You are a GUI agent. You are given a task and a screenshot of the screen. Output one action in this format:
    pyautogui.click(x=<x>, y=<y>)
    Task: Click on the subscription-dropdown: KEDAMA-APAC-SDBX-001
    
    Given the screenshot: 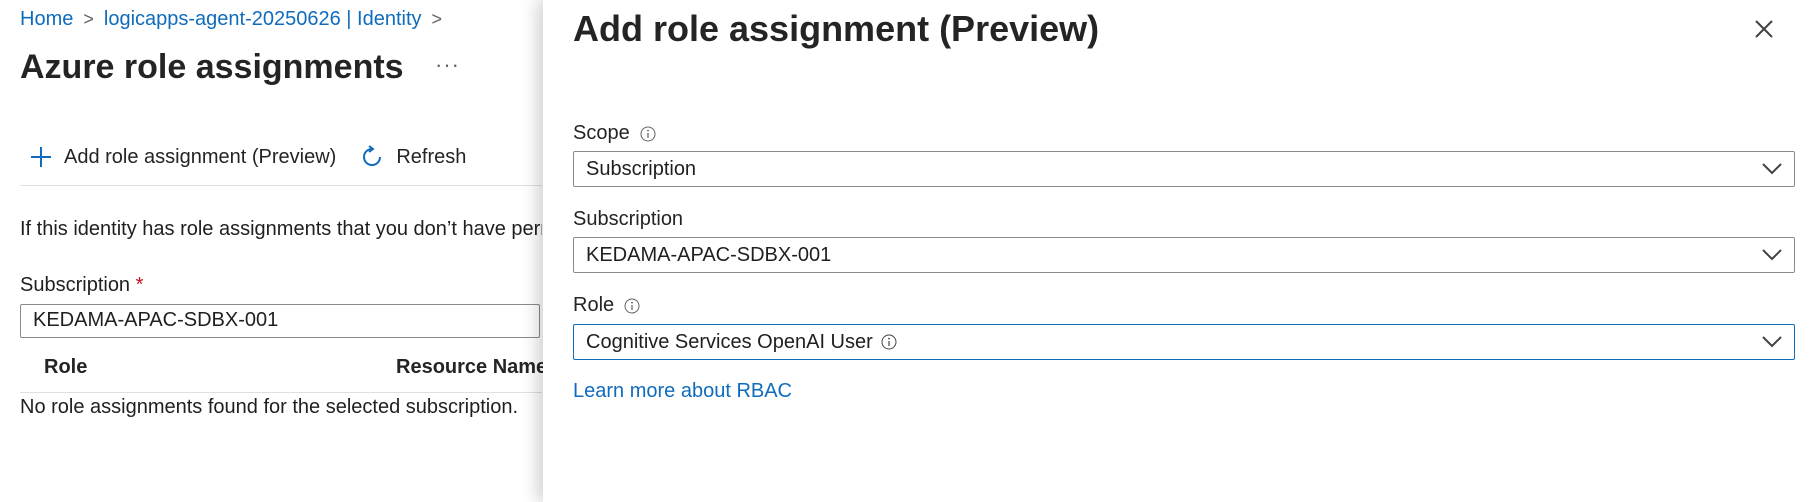 What is the action you would take?
    pyautogui.click(x=1184, y=255)
    